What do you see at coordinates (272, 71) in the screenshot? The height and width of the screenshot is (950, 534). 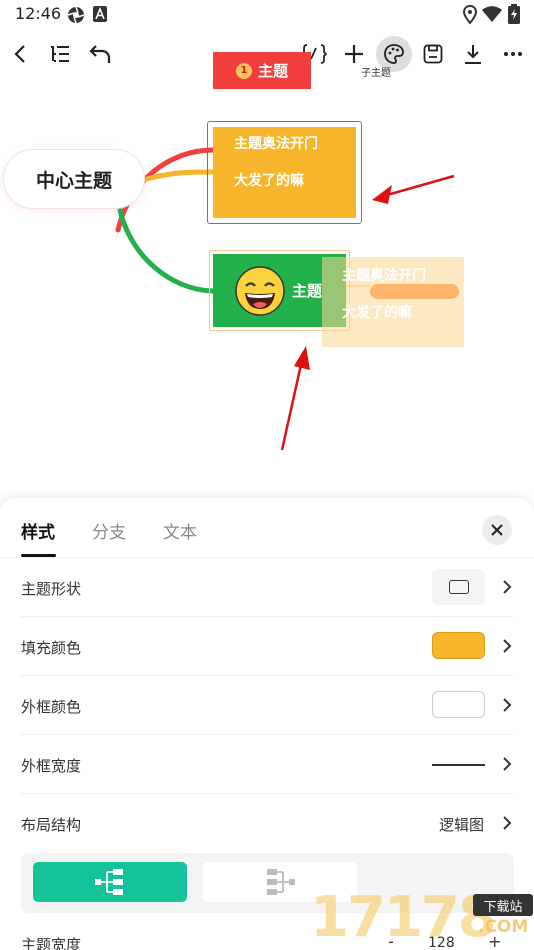 I see `red-topic-label: 主题` at bounding box center [272, 71].